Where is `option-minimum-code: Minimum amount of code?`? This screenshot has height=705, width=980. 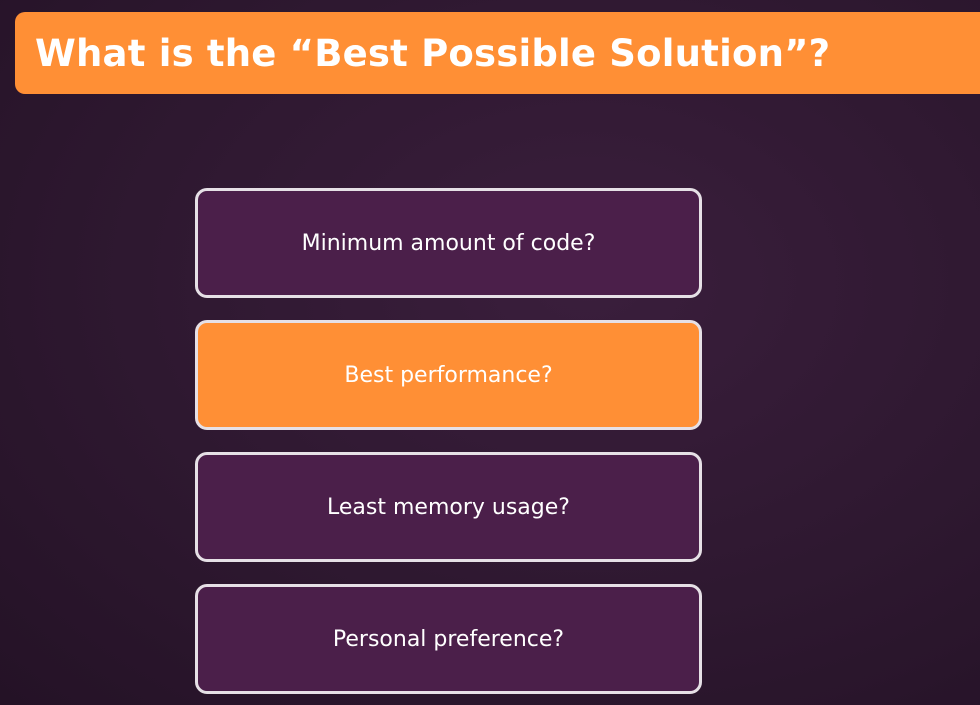 option-minimum-code: Minimum amount of code? is located at coordinates (448, 243).